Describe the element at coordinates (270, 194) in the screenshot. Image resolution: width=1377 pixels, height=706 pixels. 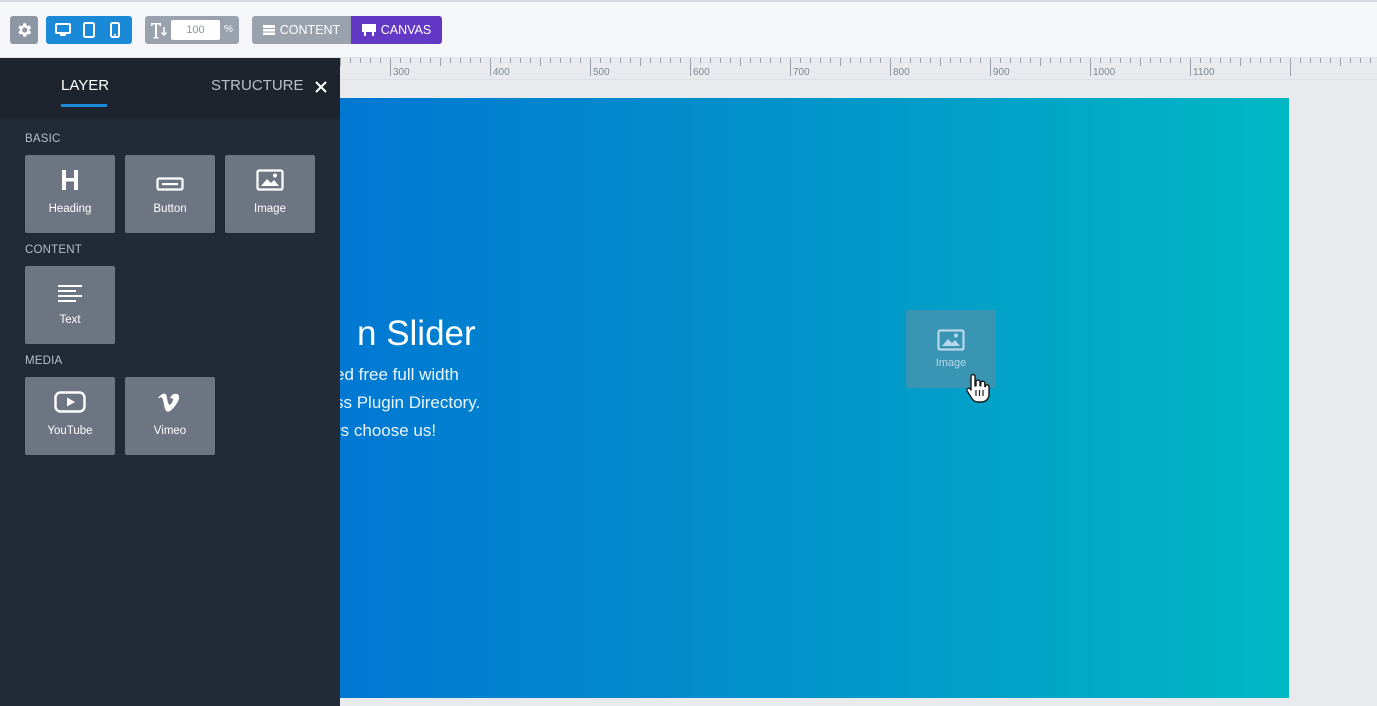
I see `image-layer-button: Image` at that location.